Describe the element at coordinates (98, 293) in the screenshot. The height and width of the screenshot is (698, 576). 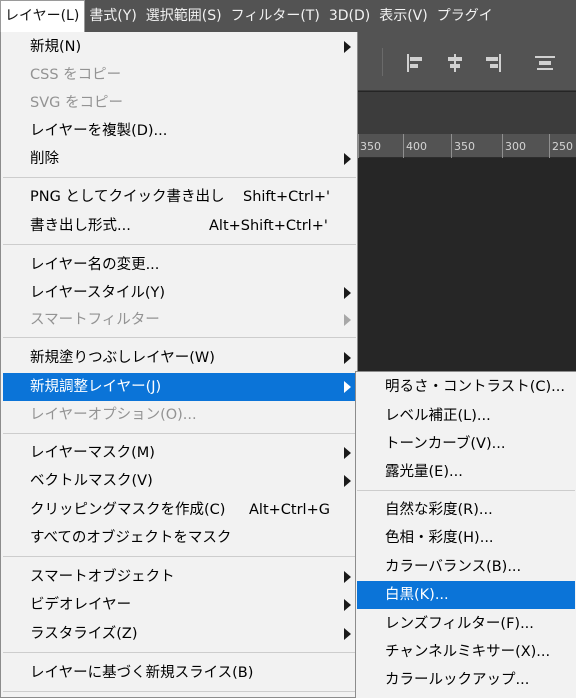
I see `menu-item-label: レイヤースタイル(Y)` at that location.